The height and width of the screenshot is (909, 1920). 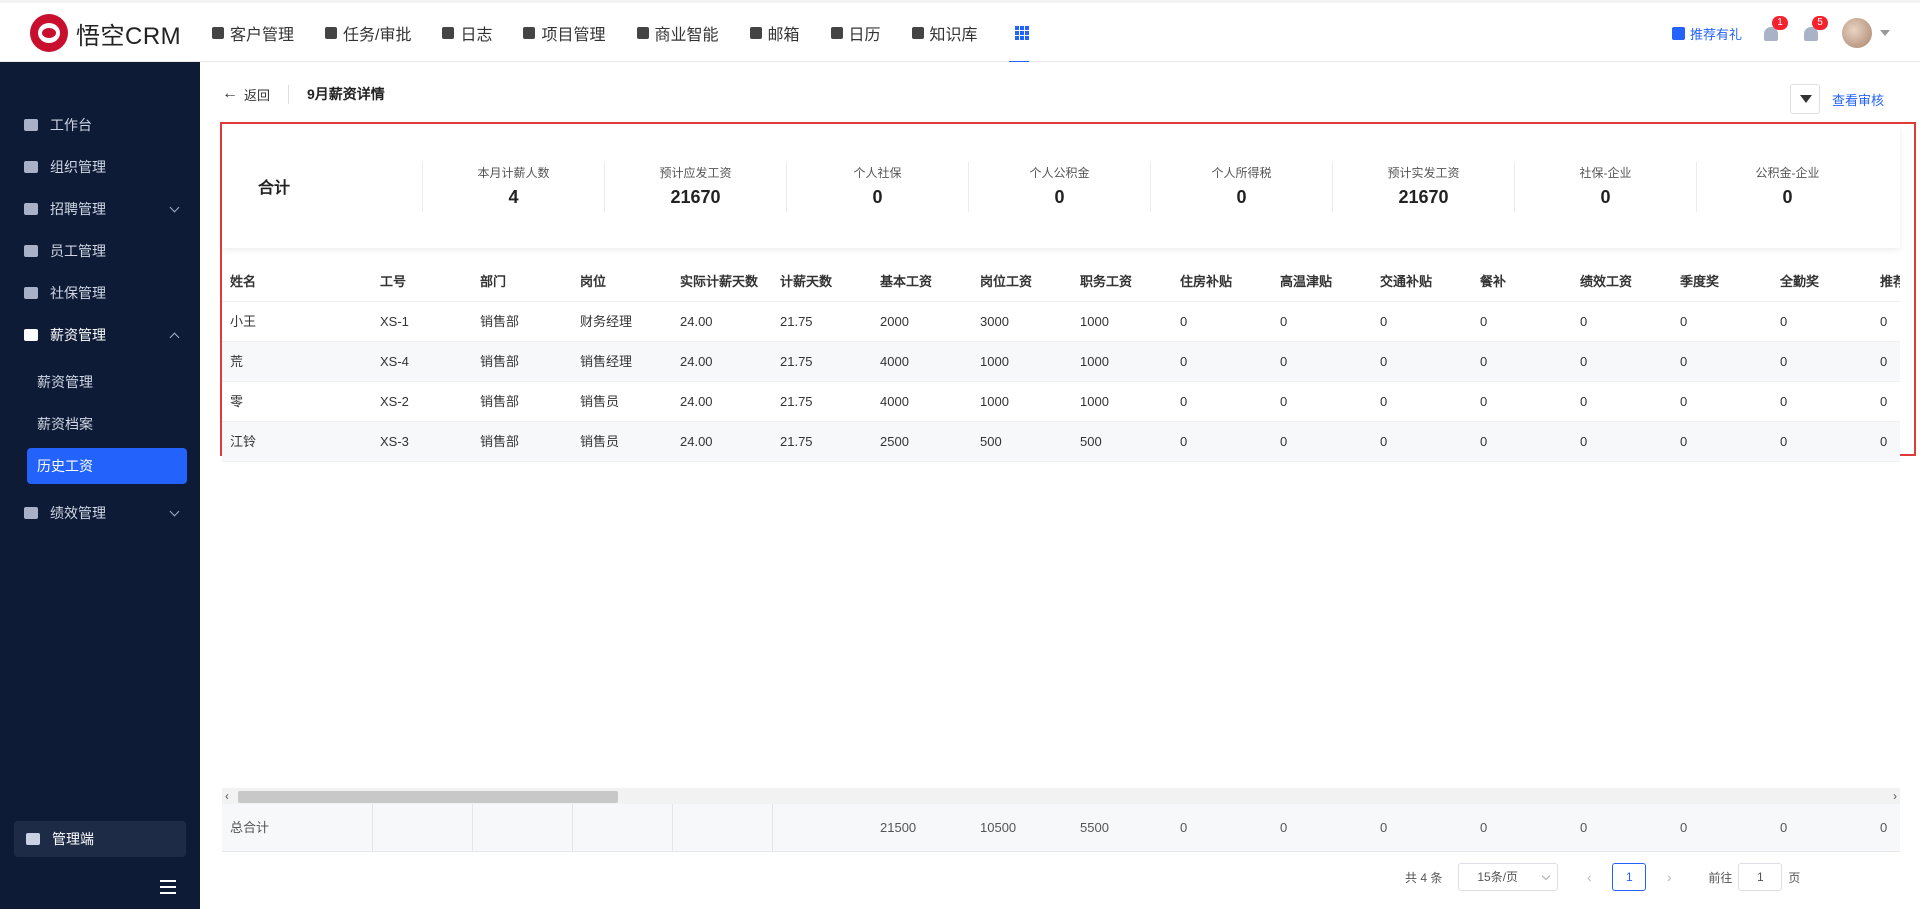 I want to click on back-button: ← 返回, so click(x=256, y=94).